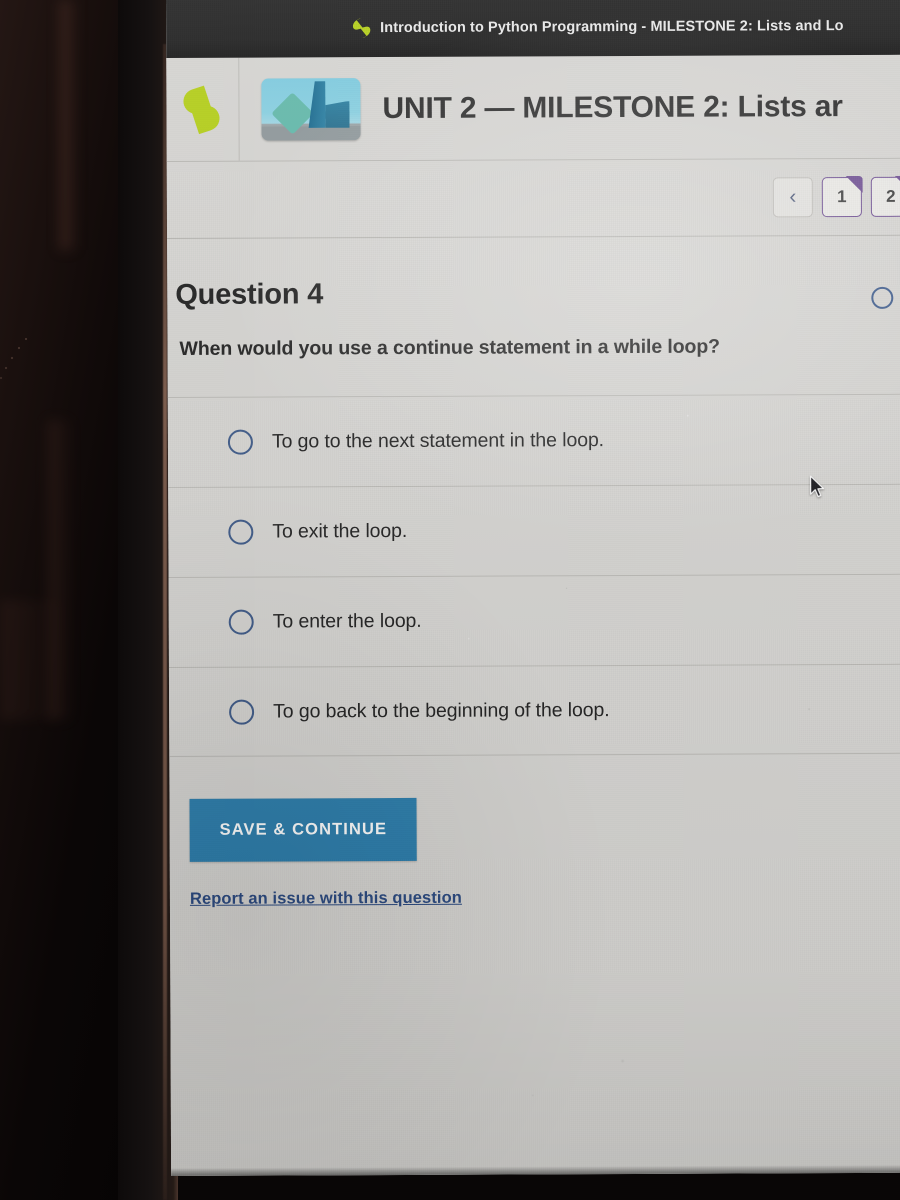  Describe the element at coordinates (534, 530) in the screenshot. I see `answer-option: To exit the loop.` at that location.